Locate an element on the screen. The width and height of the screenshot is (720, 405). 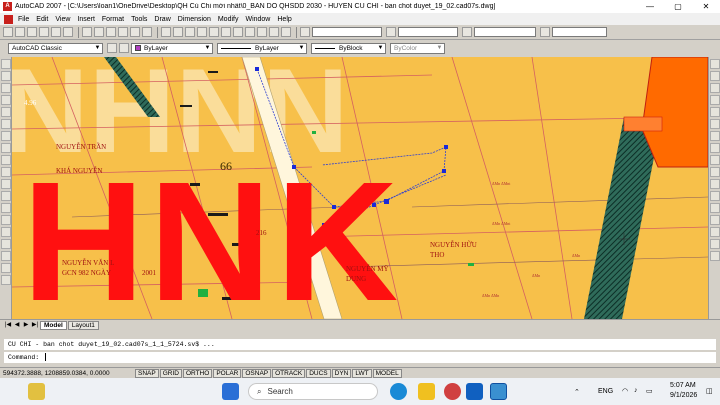
clock-date: 9/1/2026 is located at coordinates (683, 395).